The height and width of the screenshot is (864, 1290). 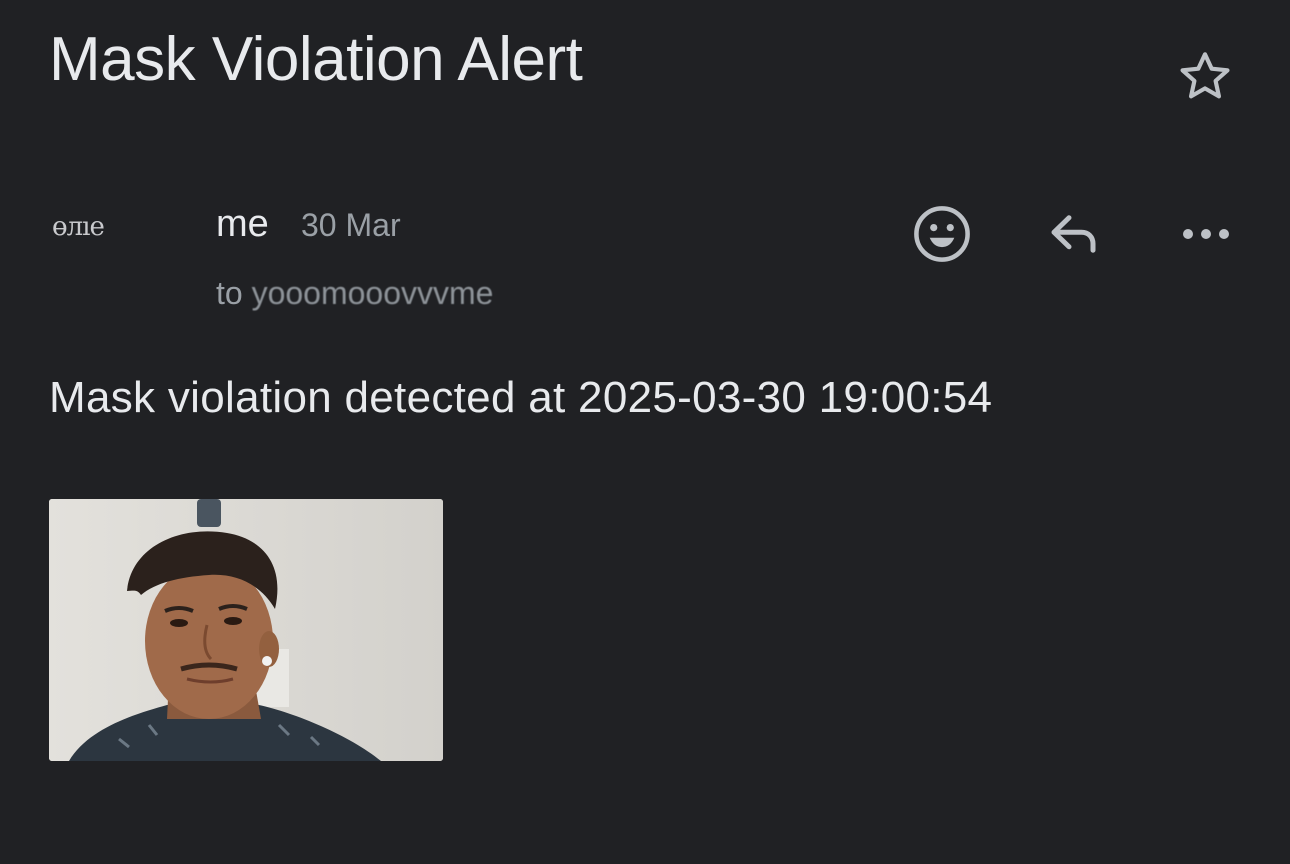 What do you see at coordinates (78, 227) in the screenshot?
I see `sender-avatar-text: ɵᴫıe` at bounding box center [78, 227].